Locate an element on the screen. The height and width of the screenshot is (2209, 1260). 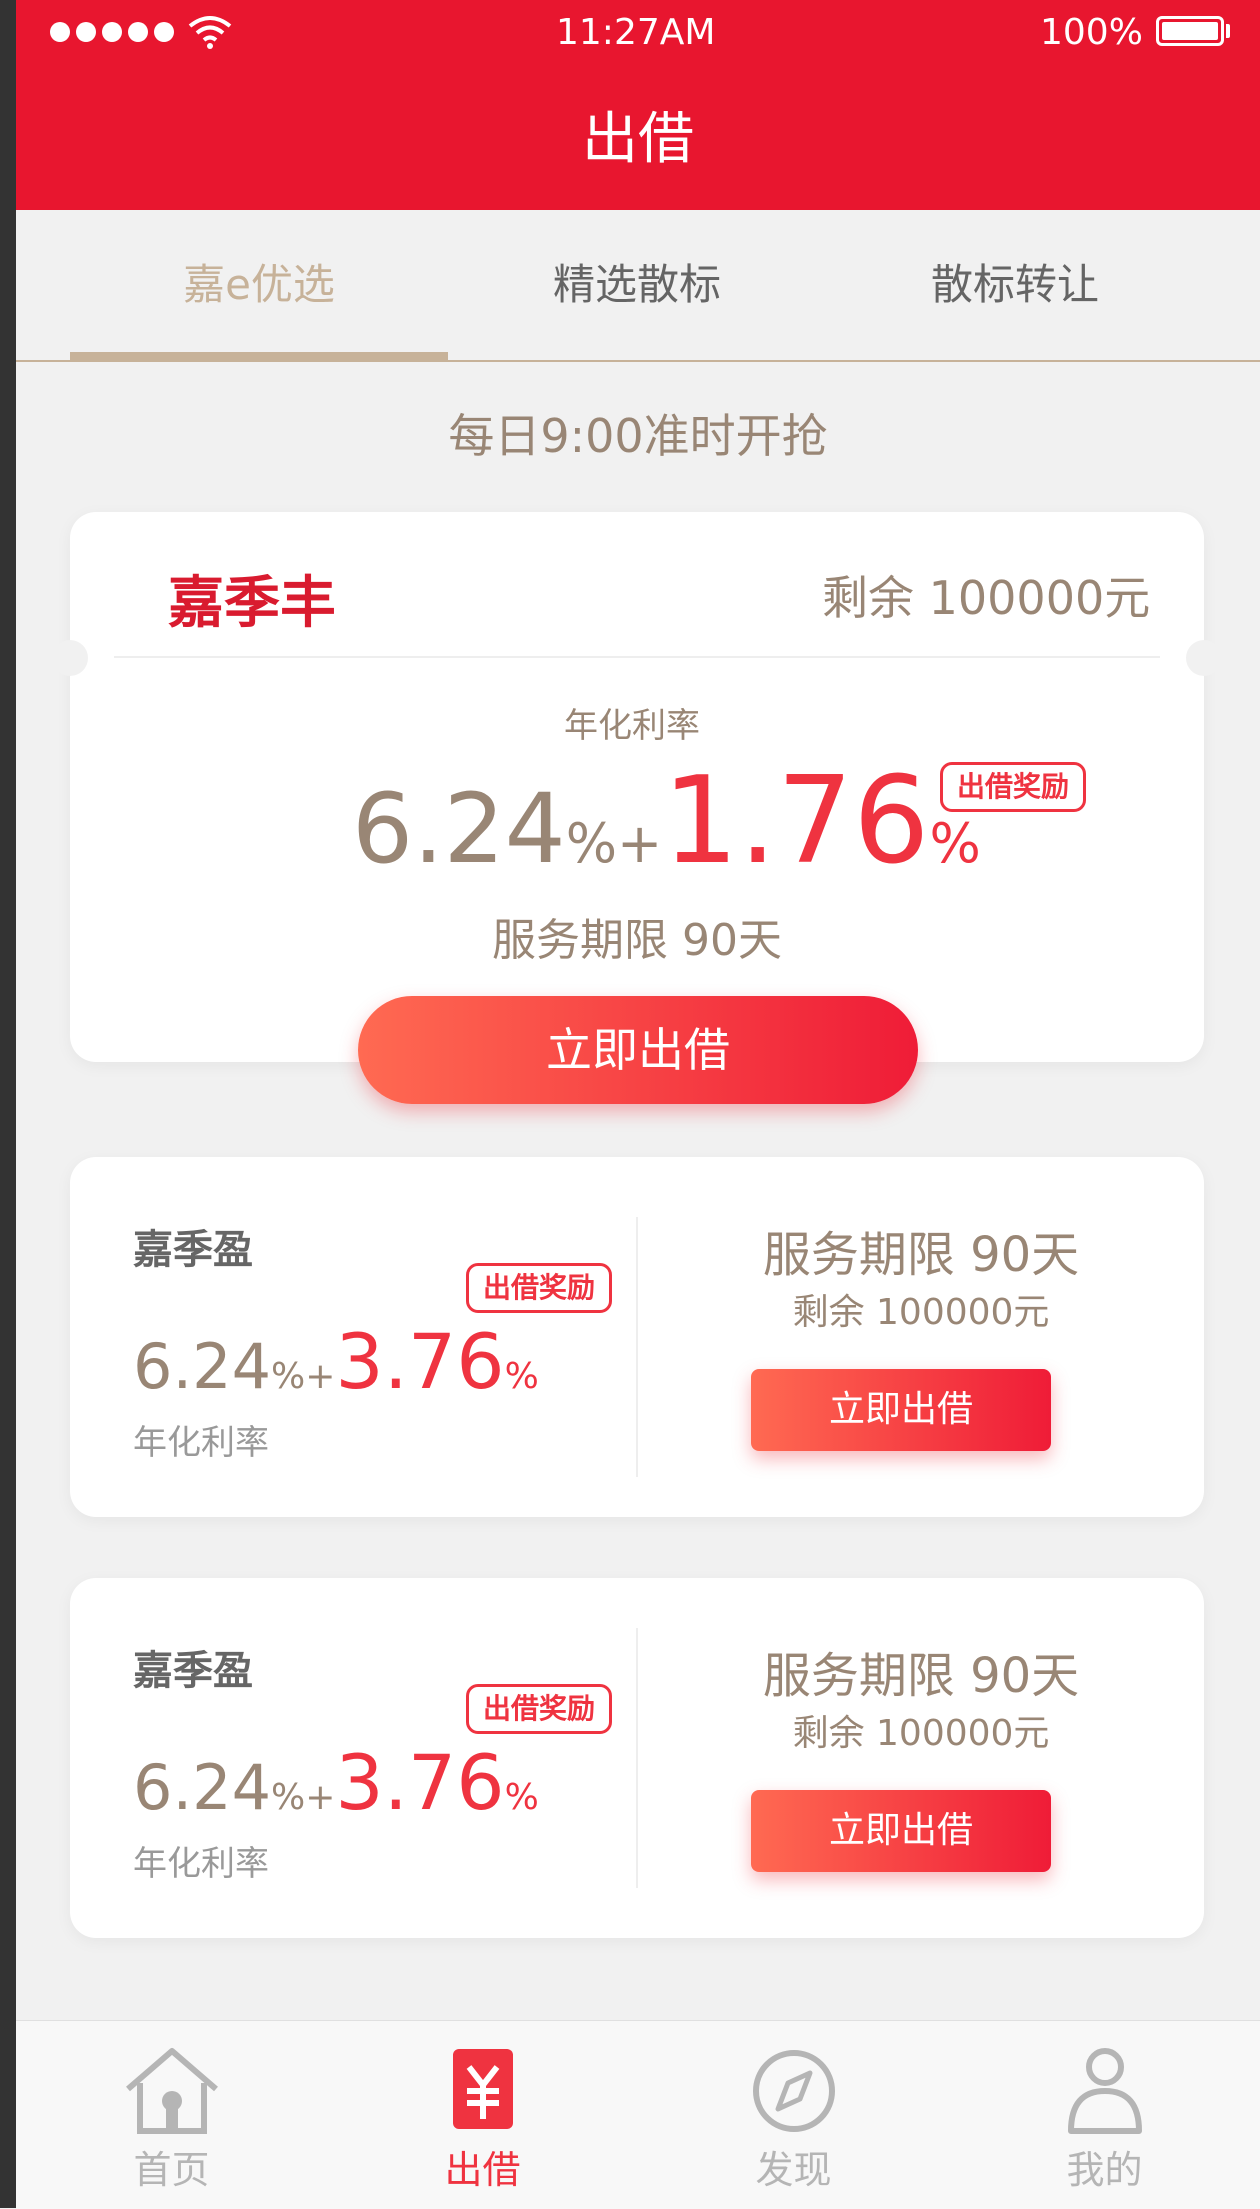
page-title: 出借 is located at coordinates (638, 139).